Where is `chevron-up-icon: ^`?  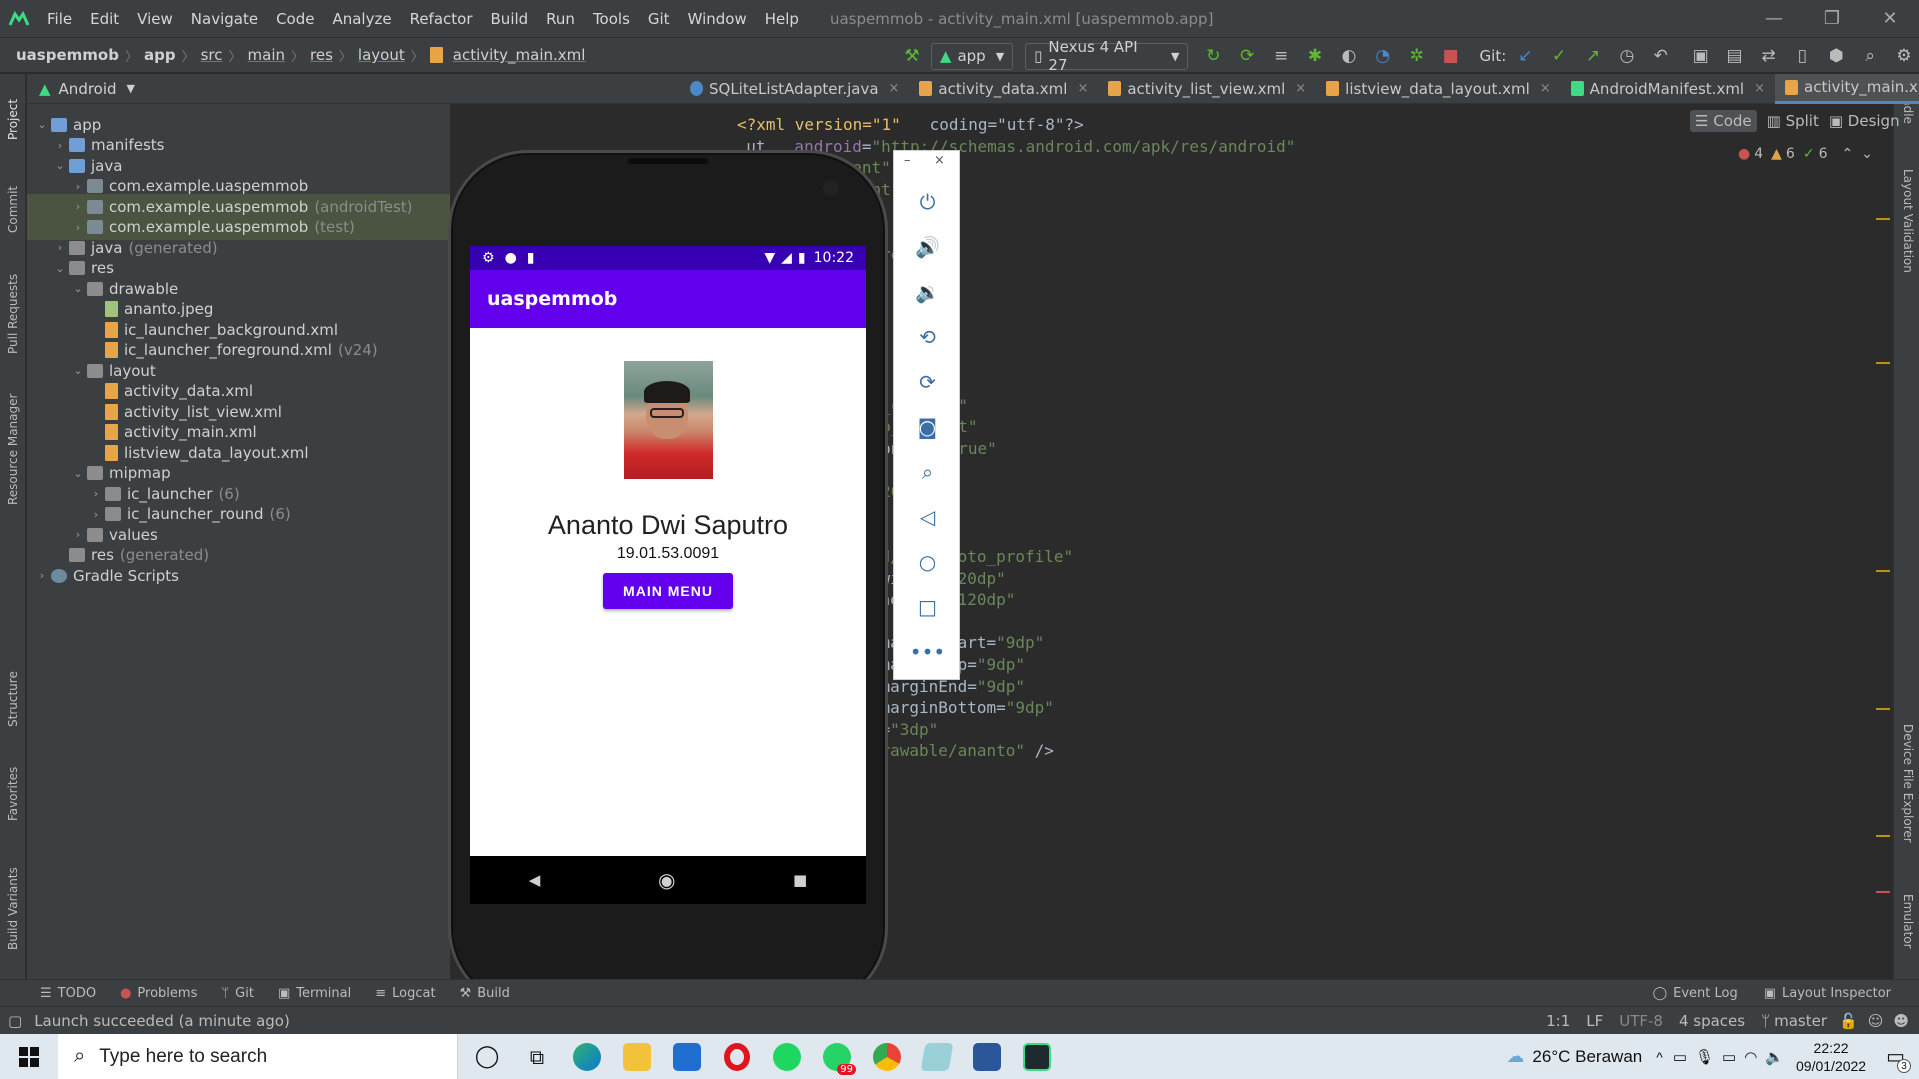
chevron-up-icon: ^ is located at coordinates (1659, 1057).